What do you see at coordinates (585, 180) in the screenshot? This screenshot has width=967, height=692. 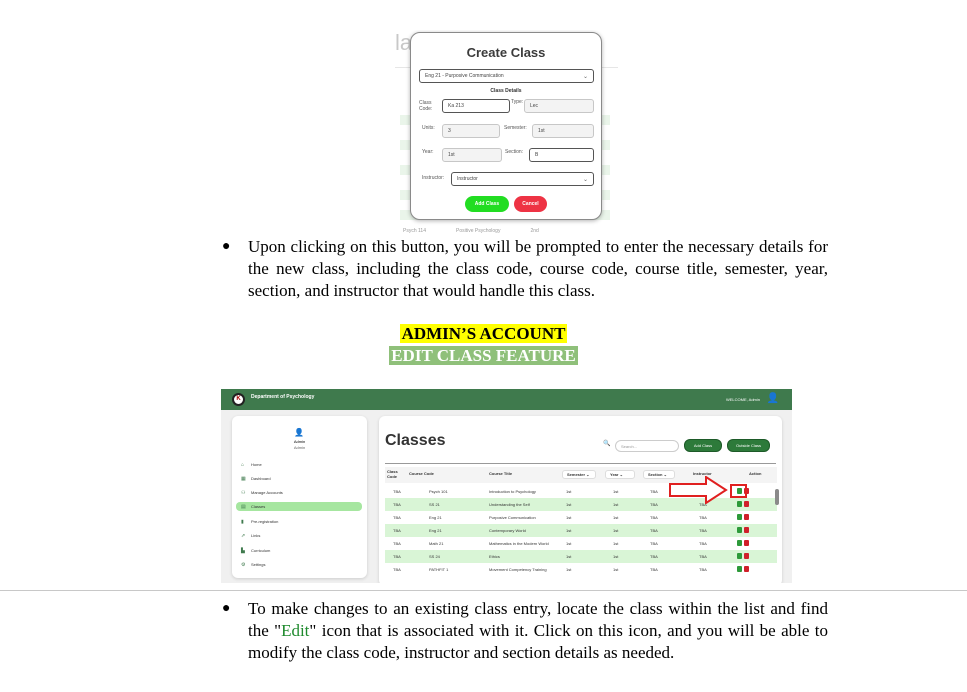 I see `chevron-down-icon: ⌄` at bounding box center [585, 180].